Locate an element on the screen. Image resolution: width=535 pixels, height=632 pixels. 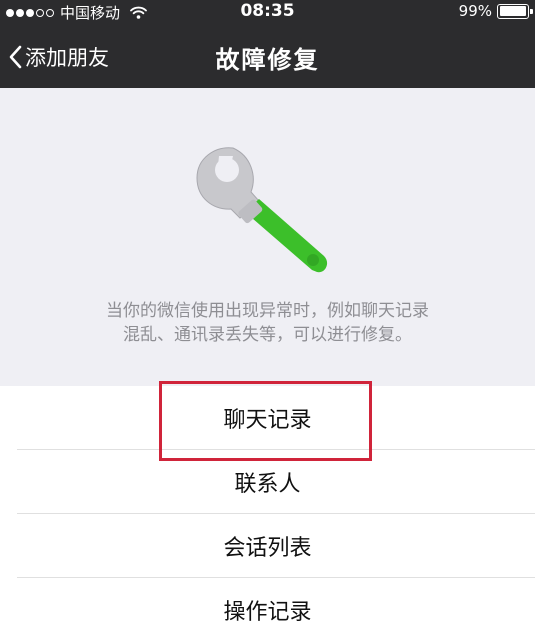
conversation-list-option: 会话列表 is located at coordinates (267, 546).